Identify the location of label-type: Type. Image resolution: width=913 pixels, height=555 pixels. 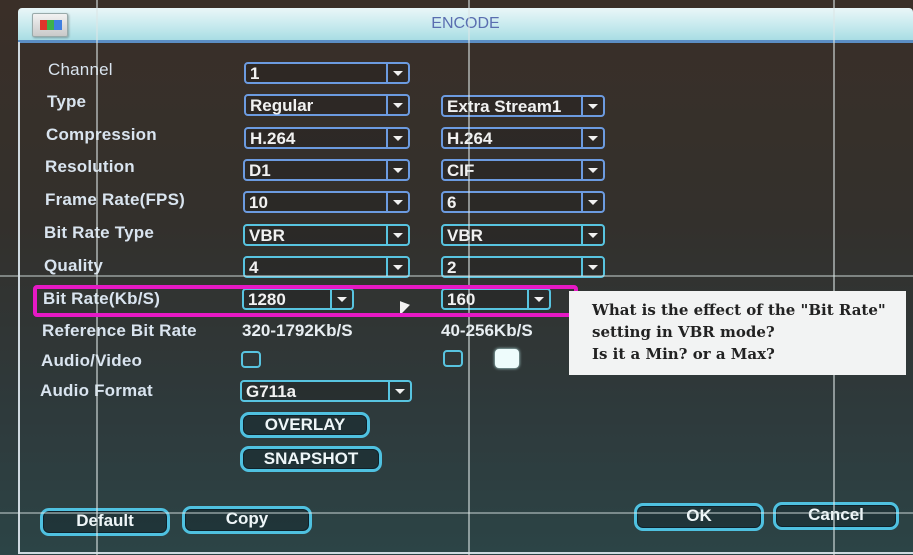
(67, 101).